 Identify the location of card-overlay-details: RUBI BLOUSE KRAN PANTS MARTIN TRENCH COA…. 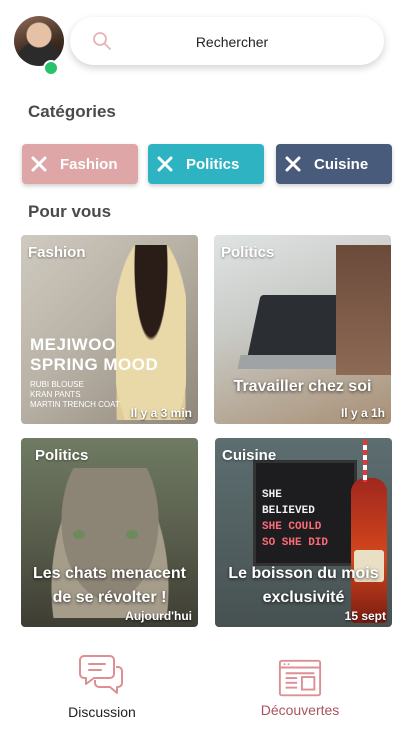
(75, 394).